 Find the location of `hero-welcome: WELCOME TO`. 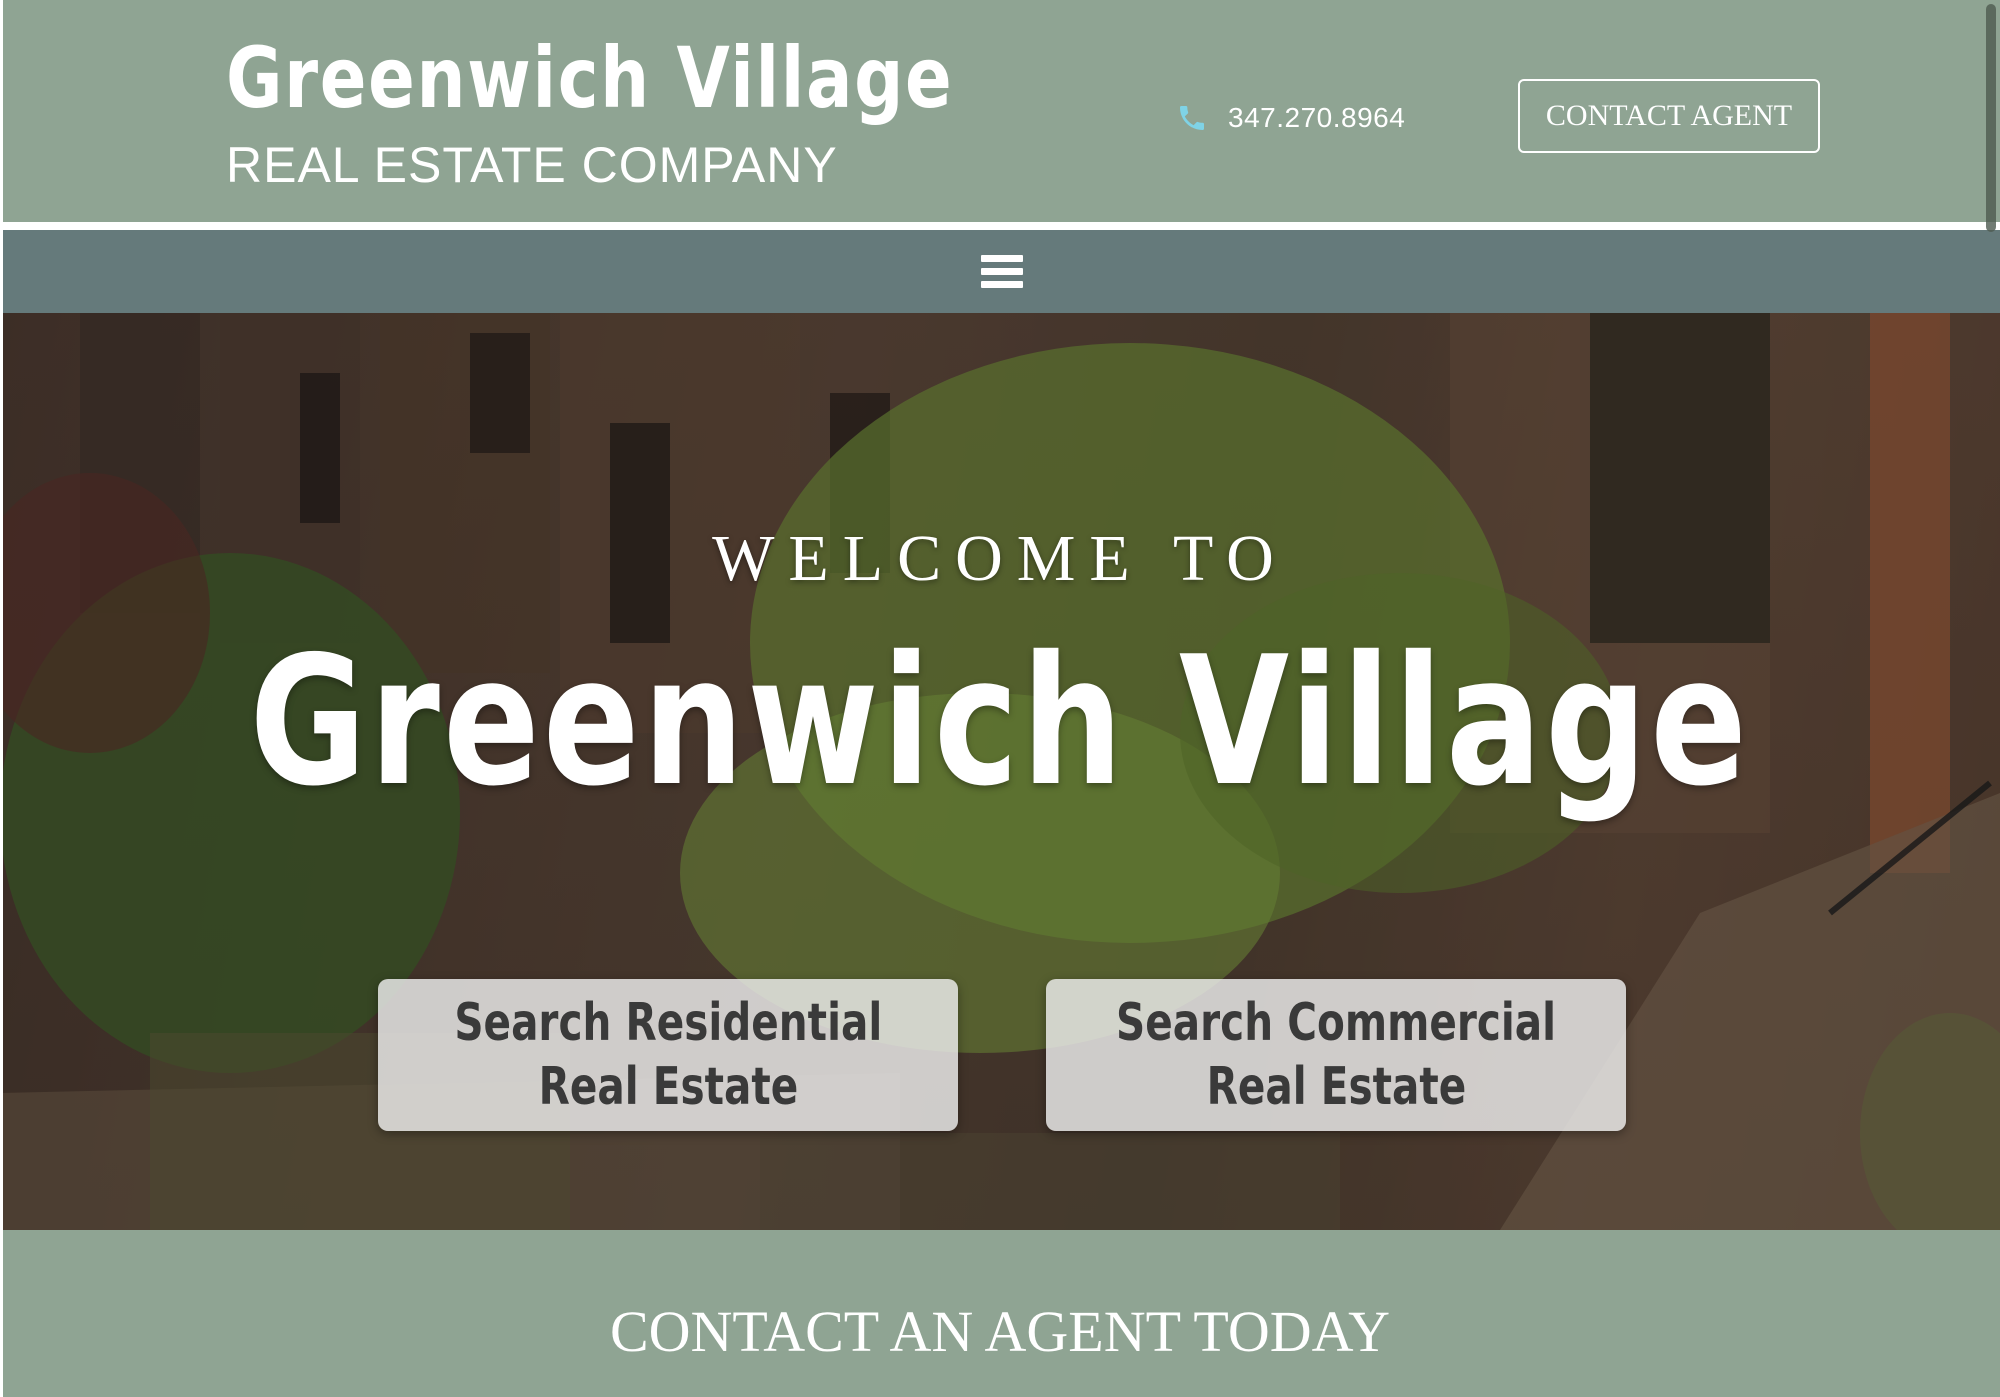

hero-welcome: WELCOME TO is located at coordinates (1000, 558).